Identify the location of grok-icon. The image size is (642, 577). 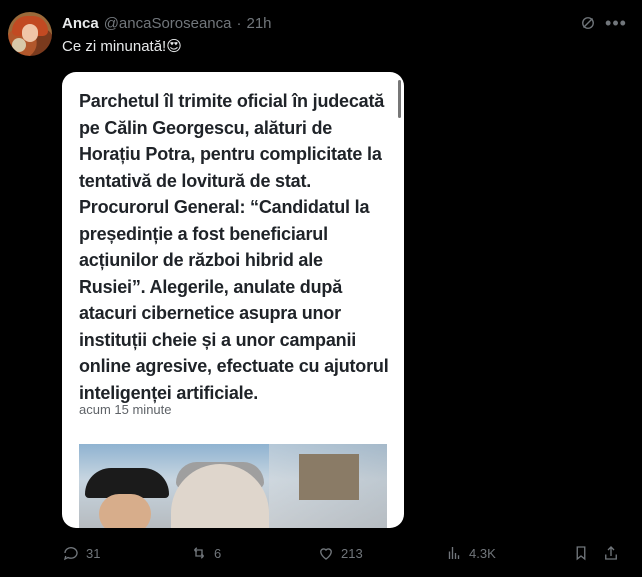
(588, 23).